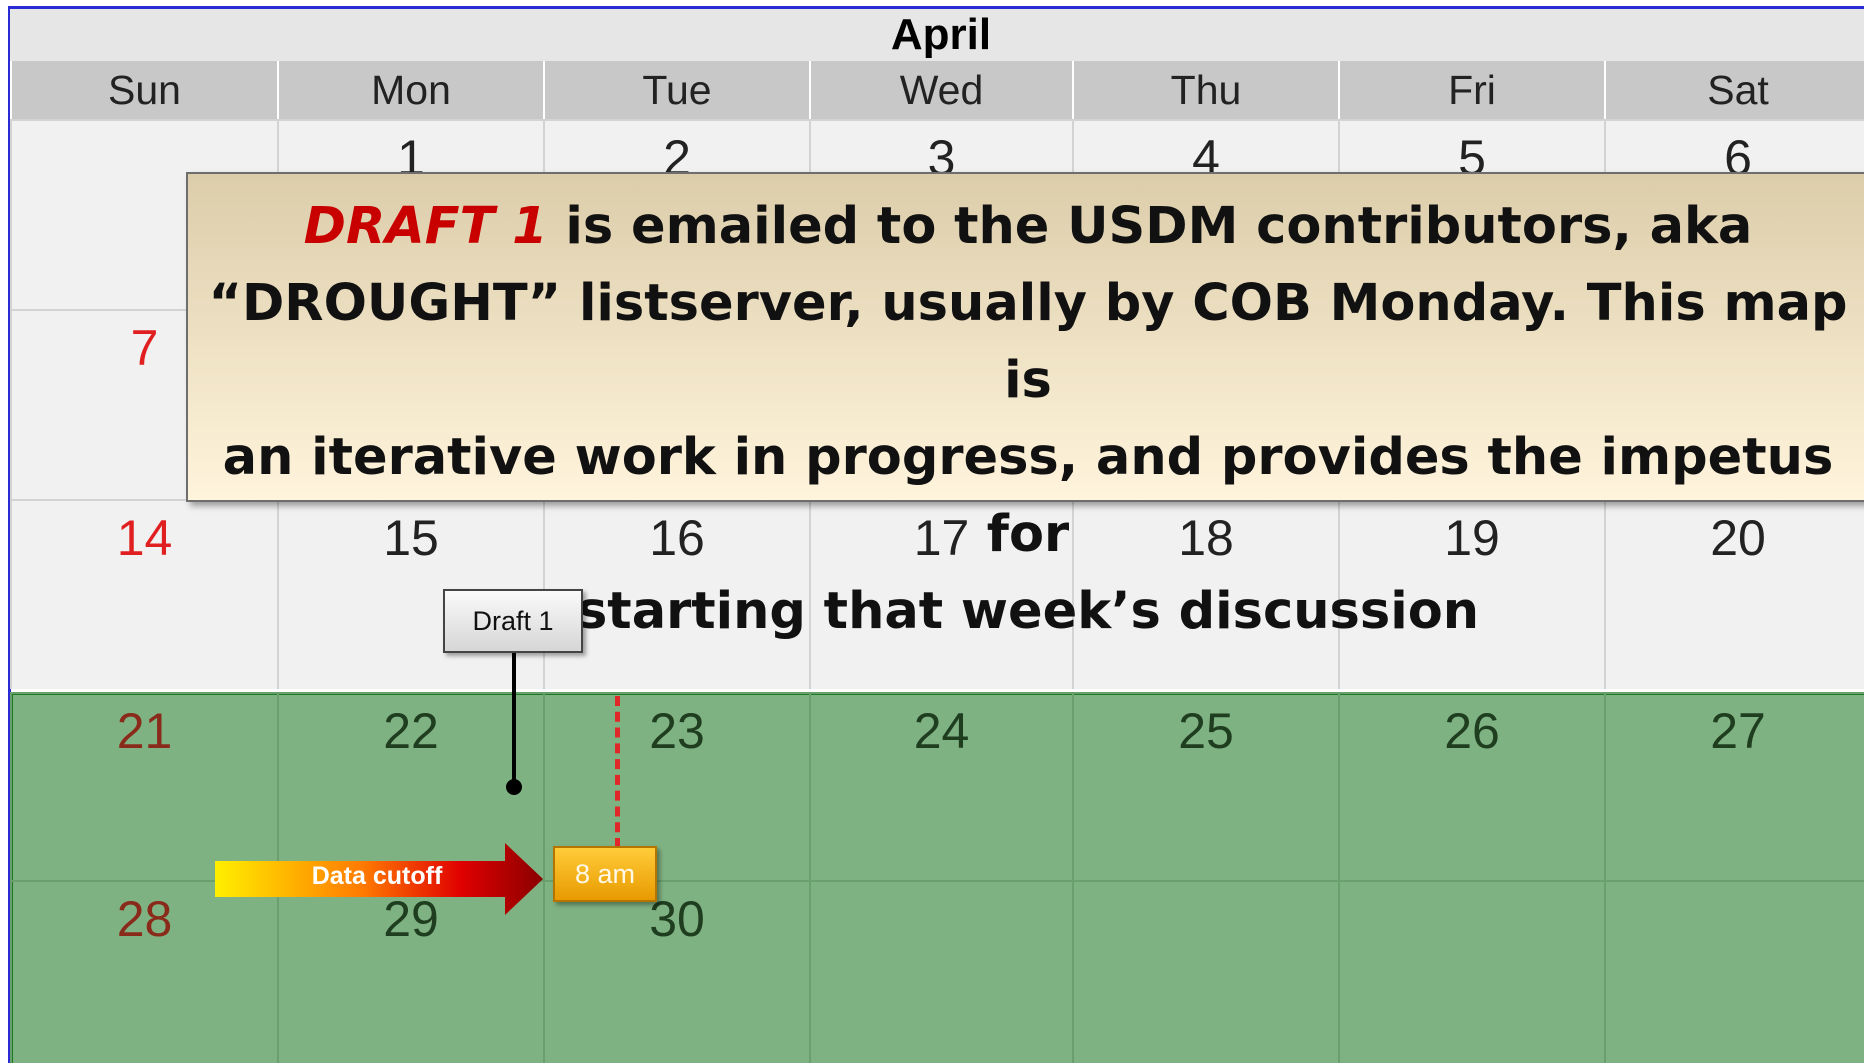 The image size is (1864, 1063). I want to click on weekday-thu: Thu, so click(1205, 90).